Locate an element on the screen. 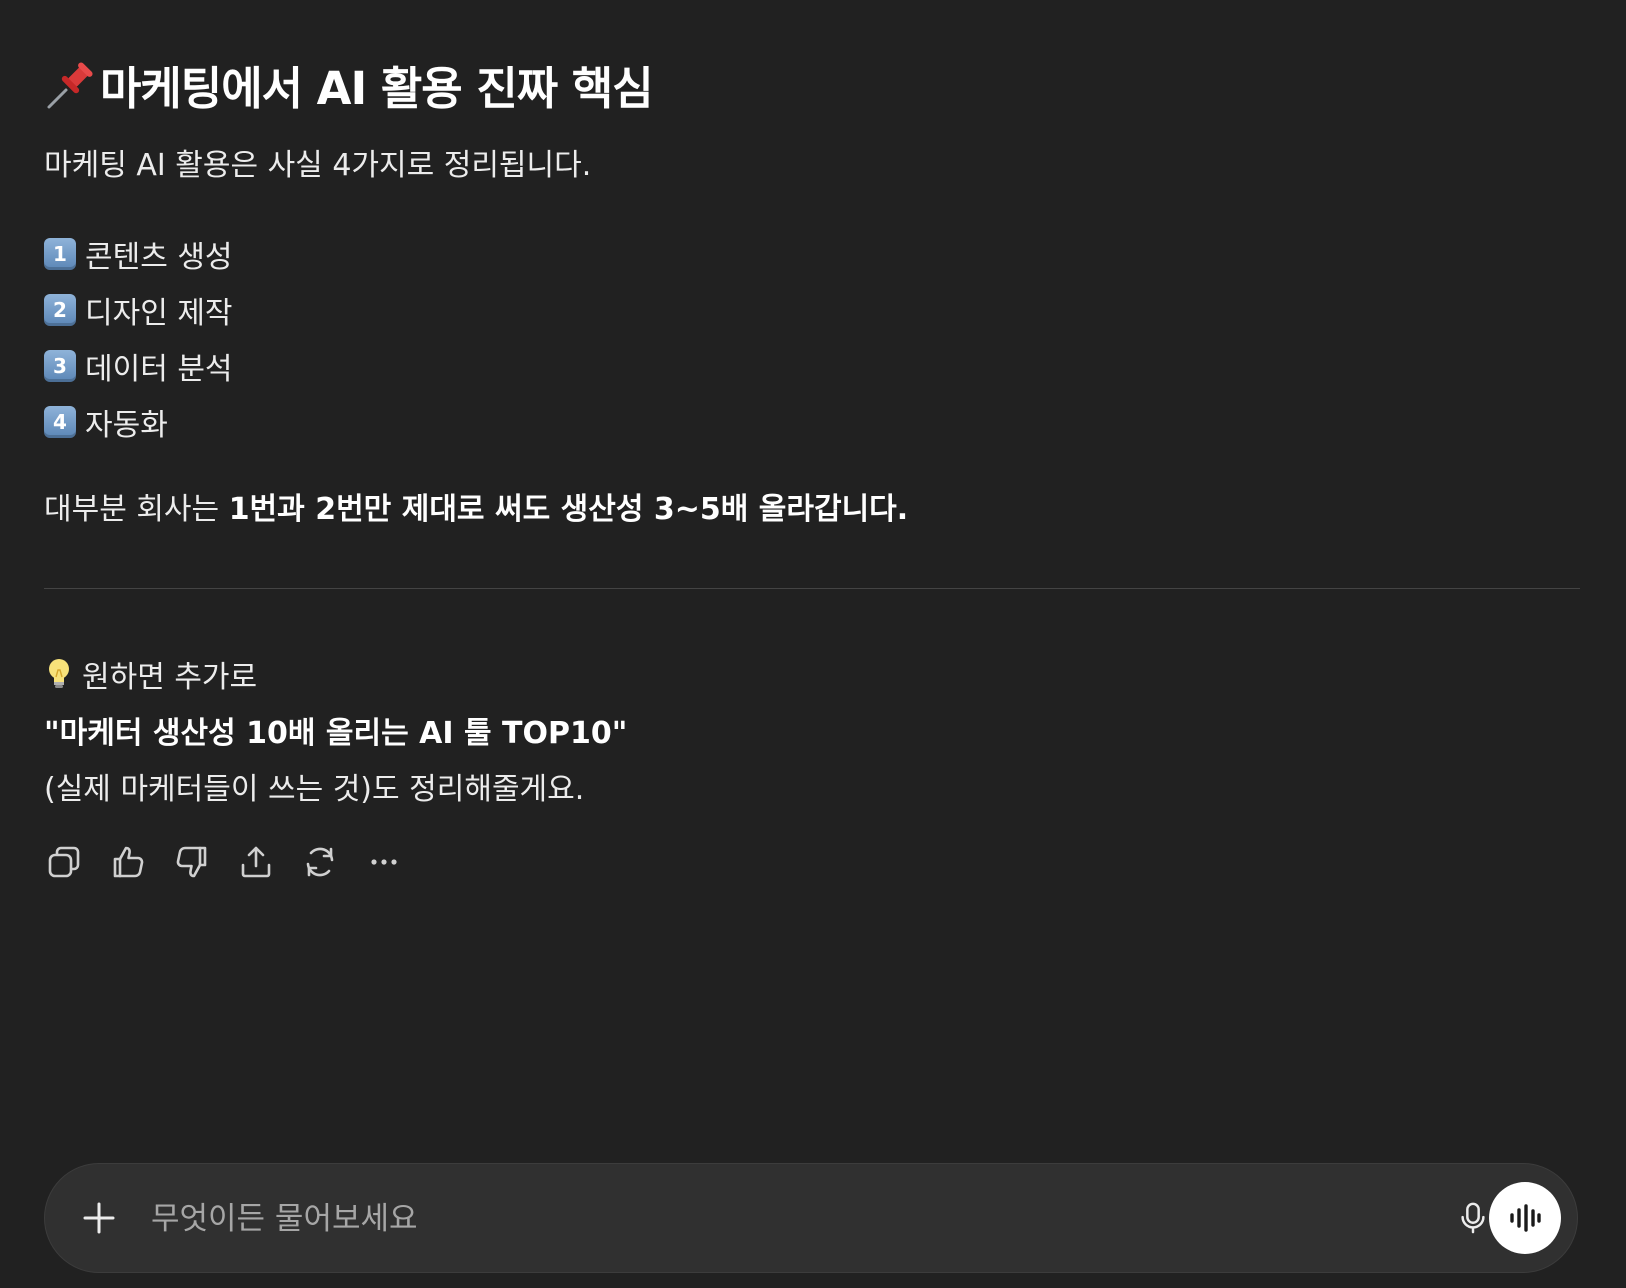  microphone-icon is located at coordinates (1473, 1218).